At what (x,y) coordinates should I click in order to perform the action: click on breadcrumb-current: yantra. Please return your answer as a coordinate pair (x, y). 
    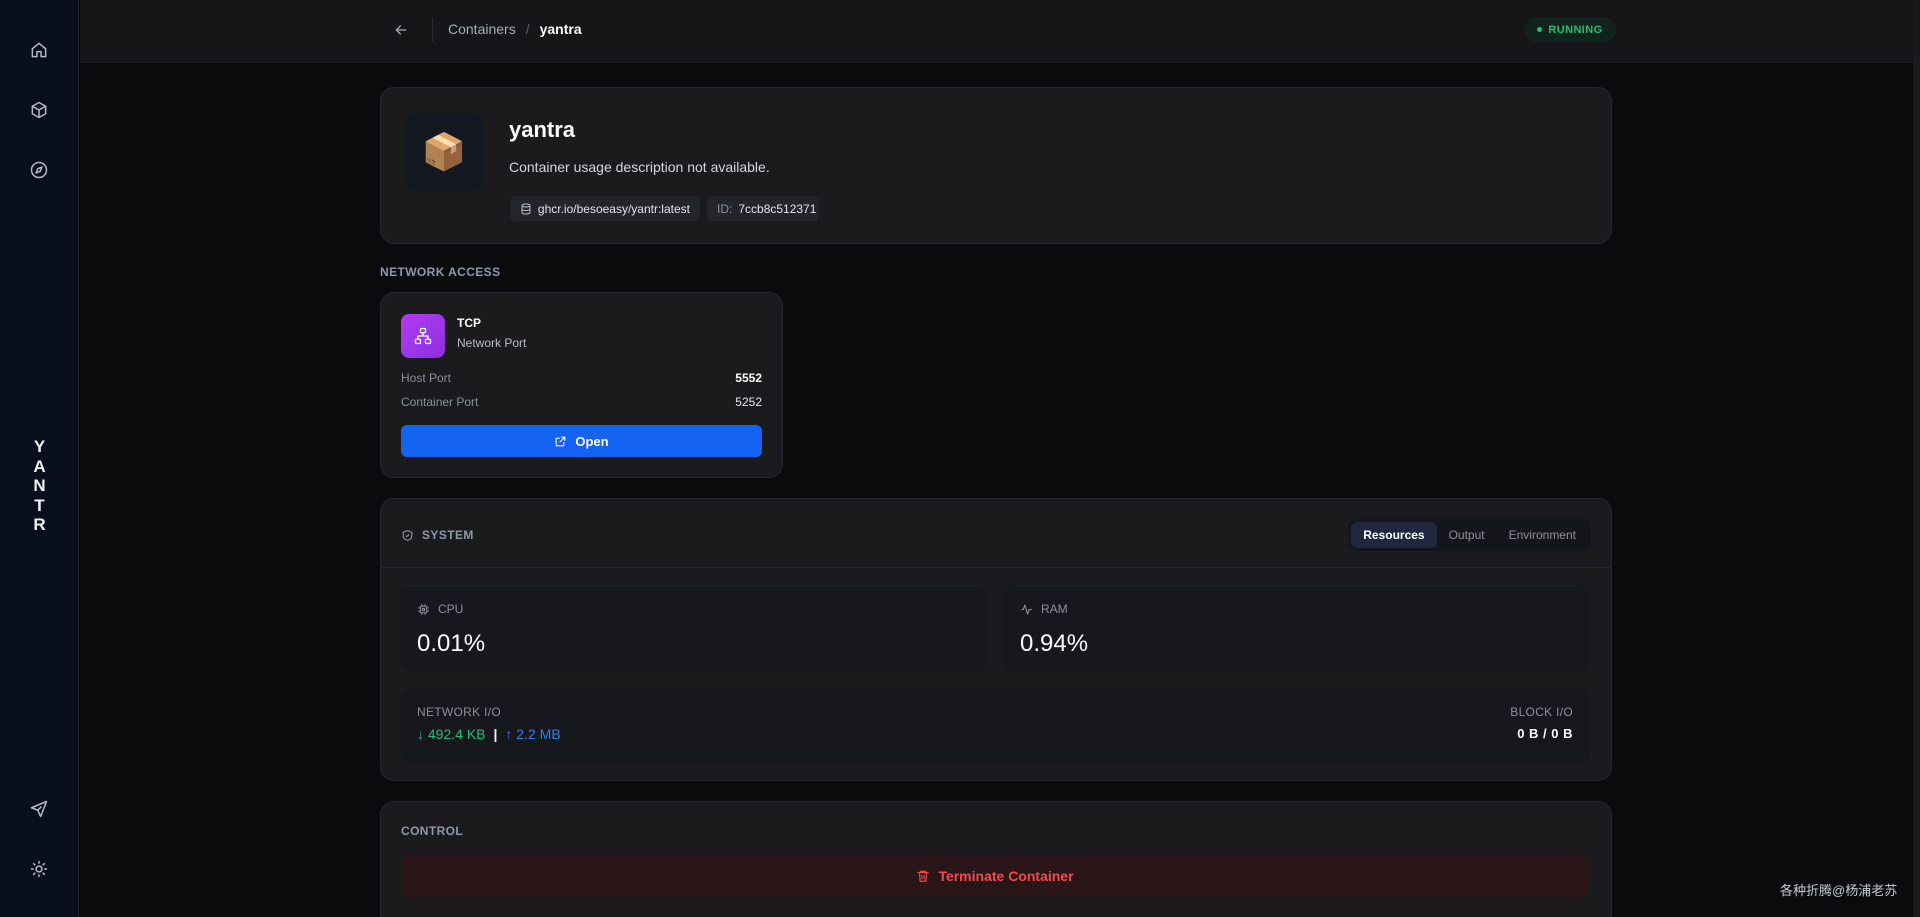
    Looking at the image, I should click on (560, 29).